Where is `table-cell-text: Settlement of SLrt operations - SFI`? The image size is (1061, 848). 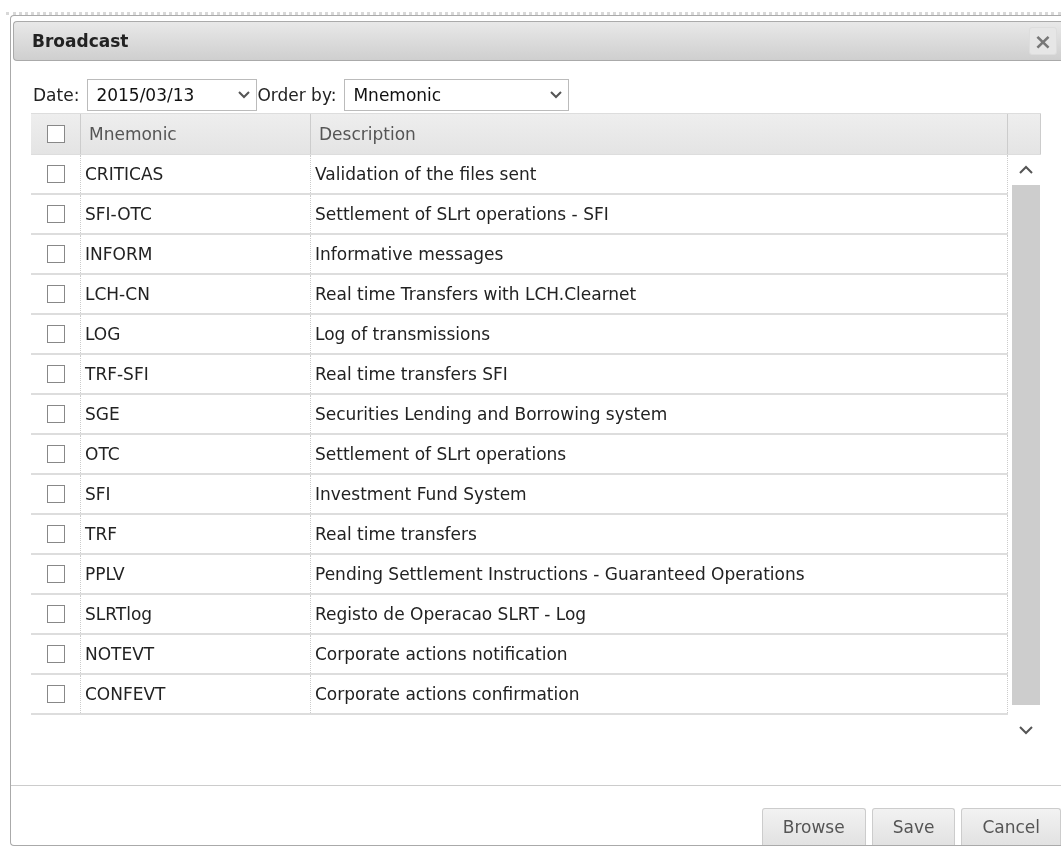
table-cell-text: Settlement of SLrt operations - SFI is located at coordinates (461, 214).